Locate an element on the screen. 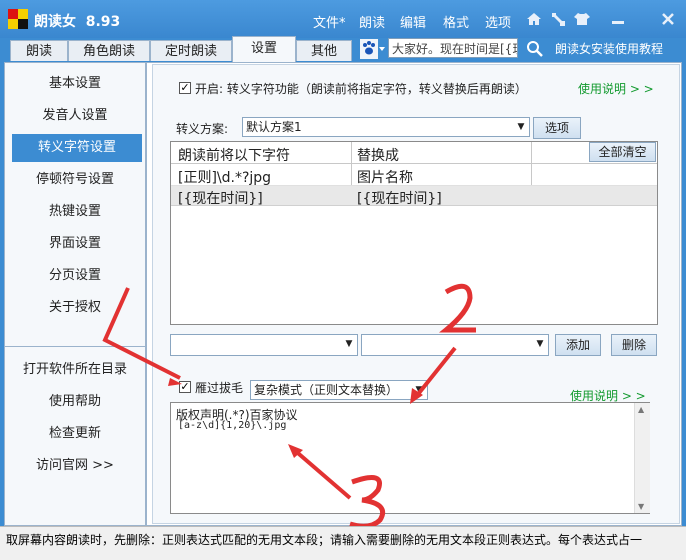 Image resolution: width=686 pixels, height=560 pixels. menu-format: 格式 is located at coordinates (456, 21).